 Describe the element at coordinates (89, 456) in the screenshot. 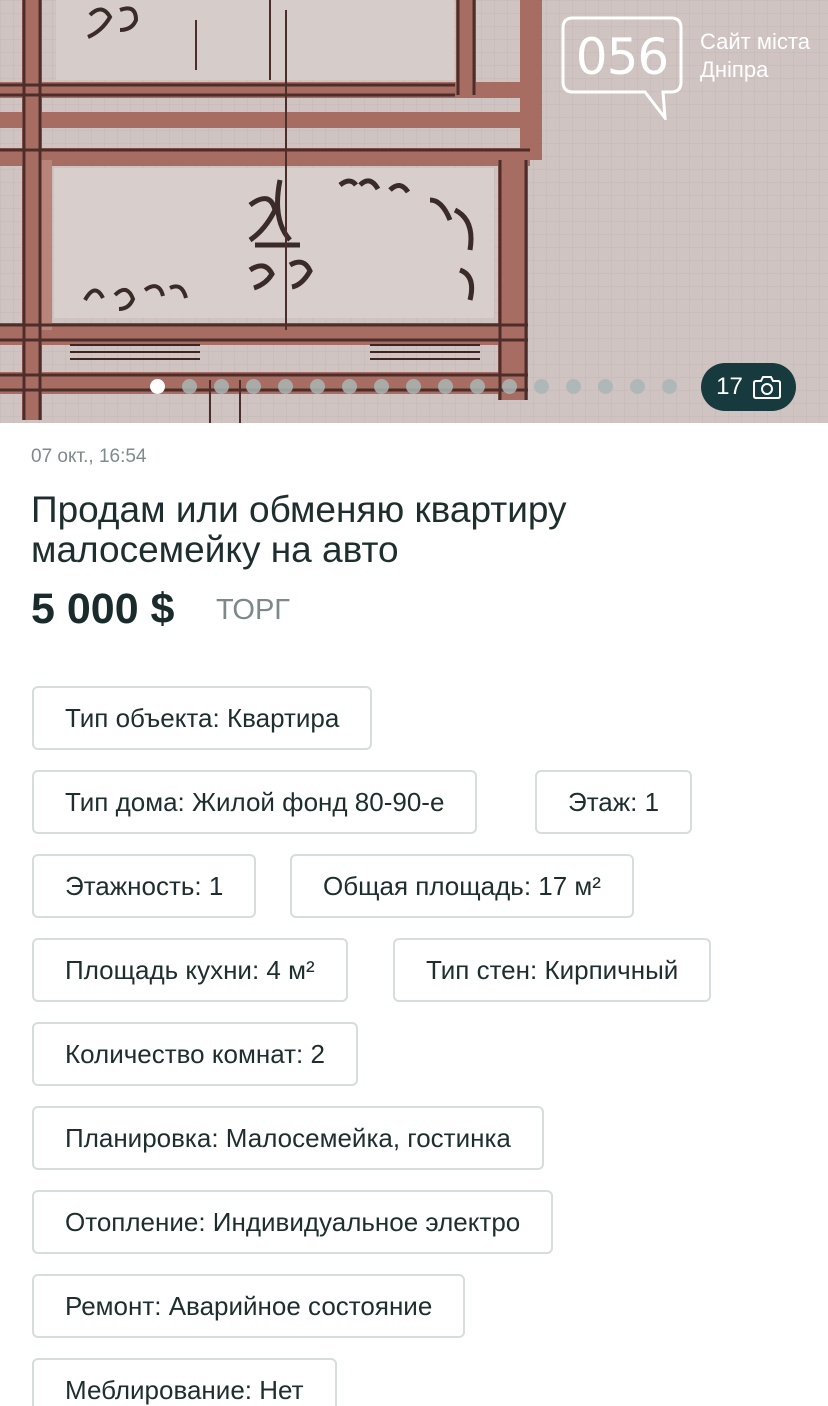

I see `listing-date: 07 окт., 16:54` at that location.